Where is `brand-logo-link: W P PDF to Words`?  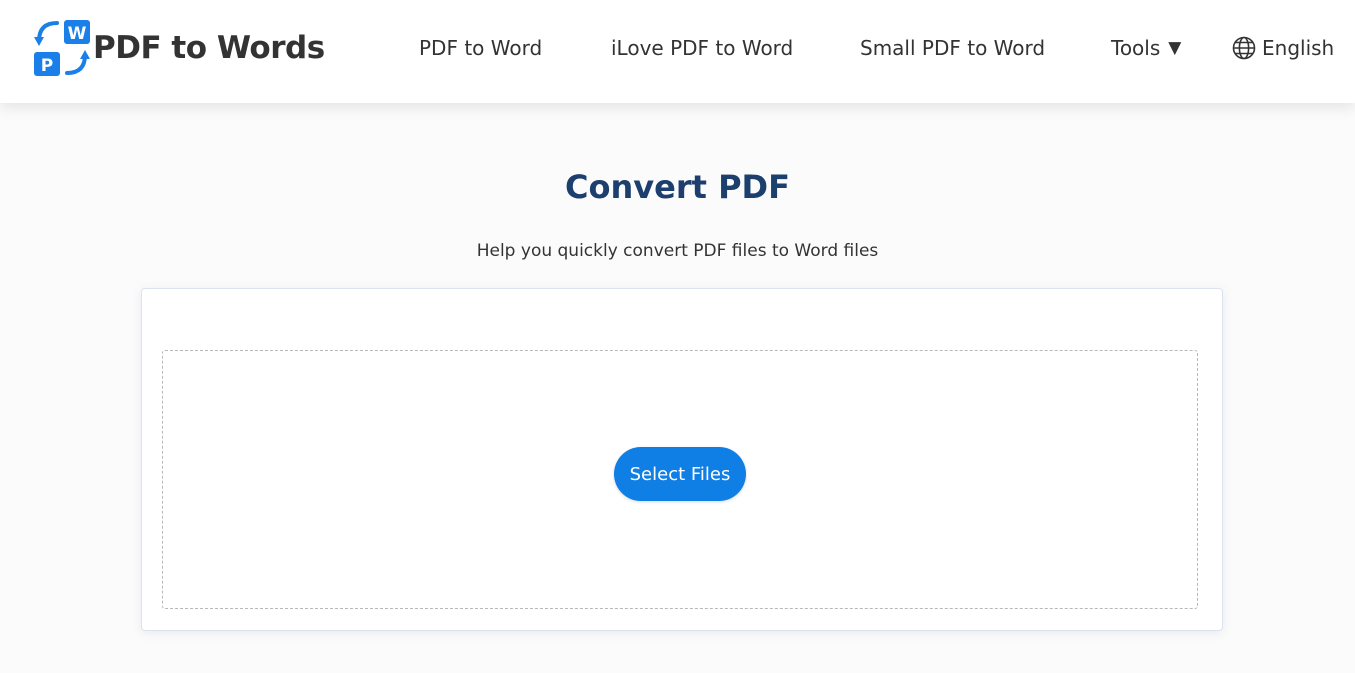 brand-logo-link: W P PDF to Words is located at coordinates (179, 48).